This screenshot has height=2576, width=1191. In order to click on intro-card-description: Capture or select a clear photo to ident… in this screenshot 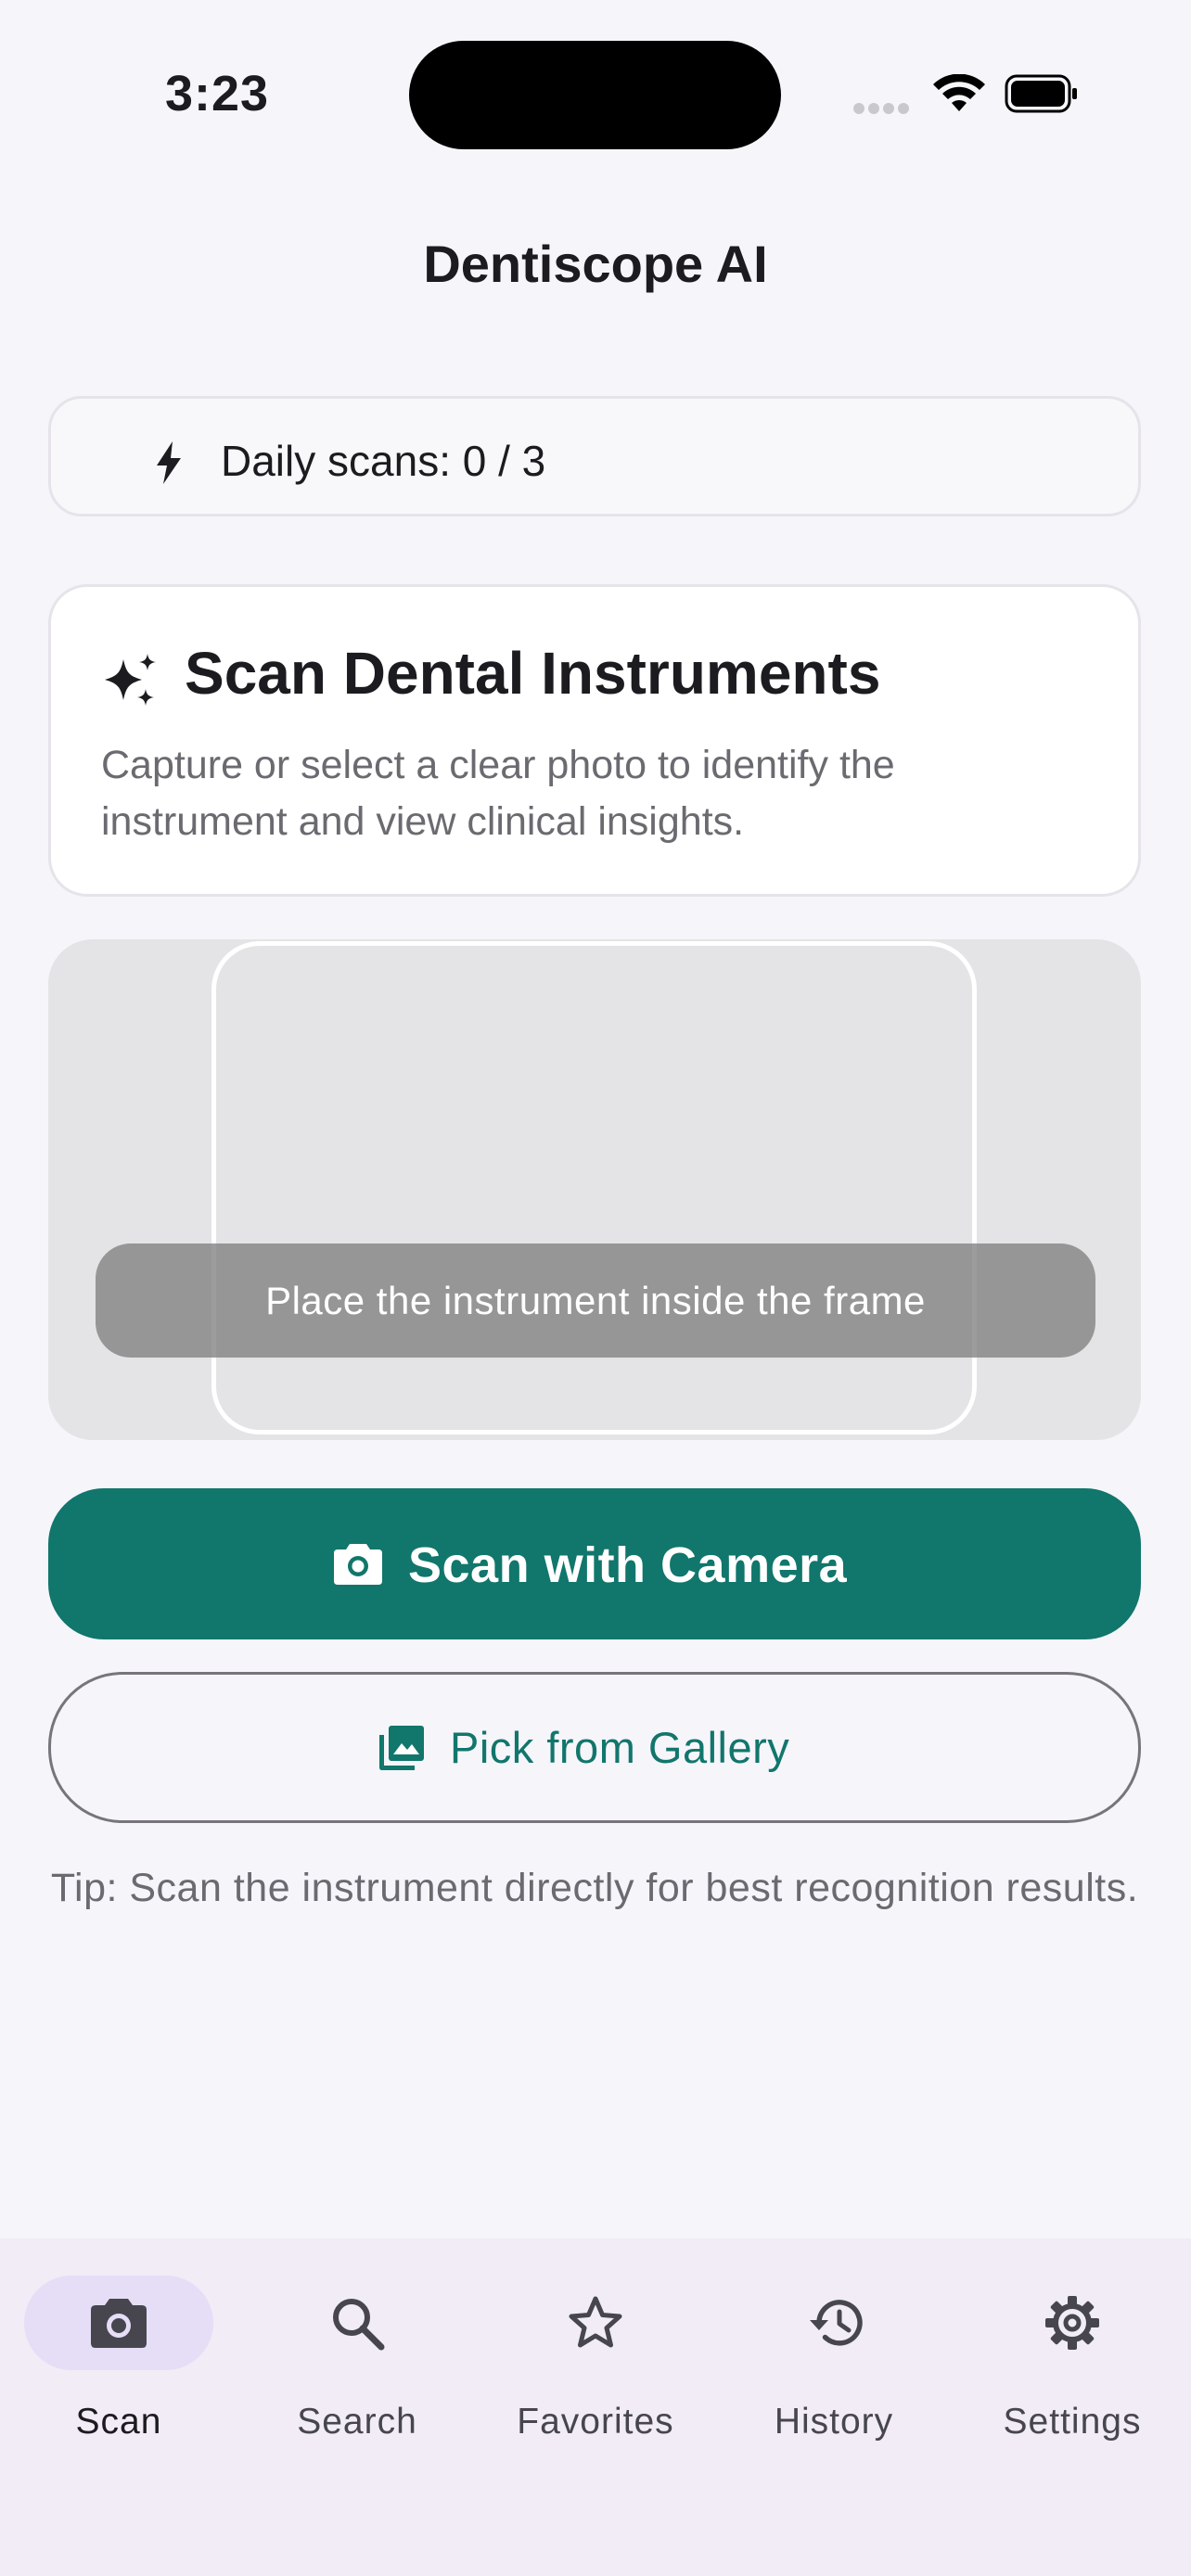, I will do `click(498, 793)`.